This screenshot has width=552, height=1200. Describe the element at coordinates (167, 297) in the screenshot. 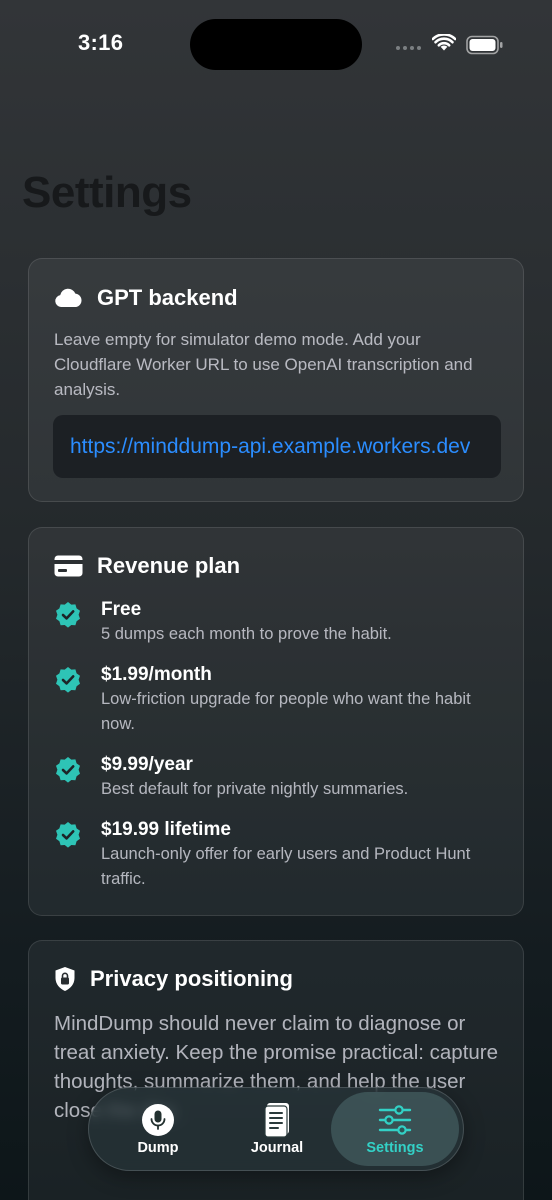

I see `gpt-backend-title: GPT backend` at that location.